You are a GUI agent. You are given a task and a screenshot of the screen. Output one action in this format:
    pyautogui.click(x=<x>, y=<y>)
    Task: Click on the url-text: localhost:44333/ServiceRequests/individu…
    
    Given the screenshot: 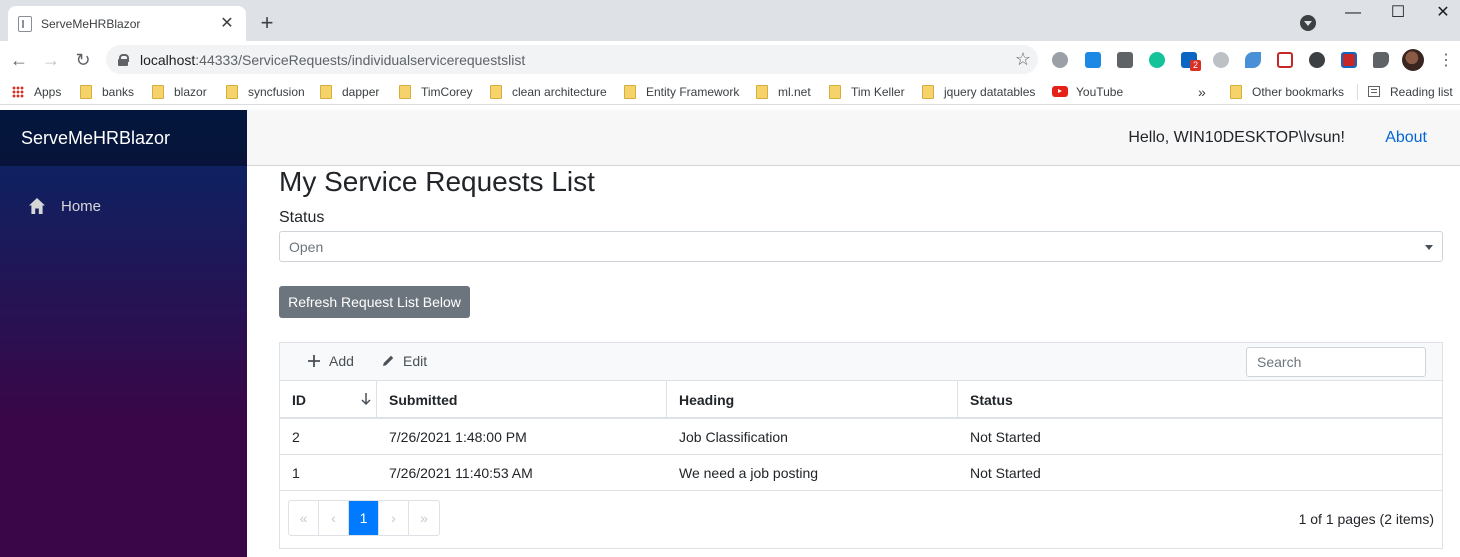 What is the action you would take?
    pyautogui.click(x=574, y=60)
    